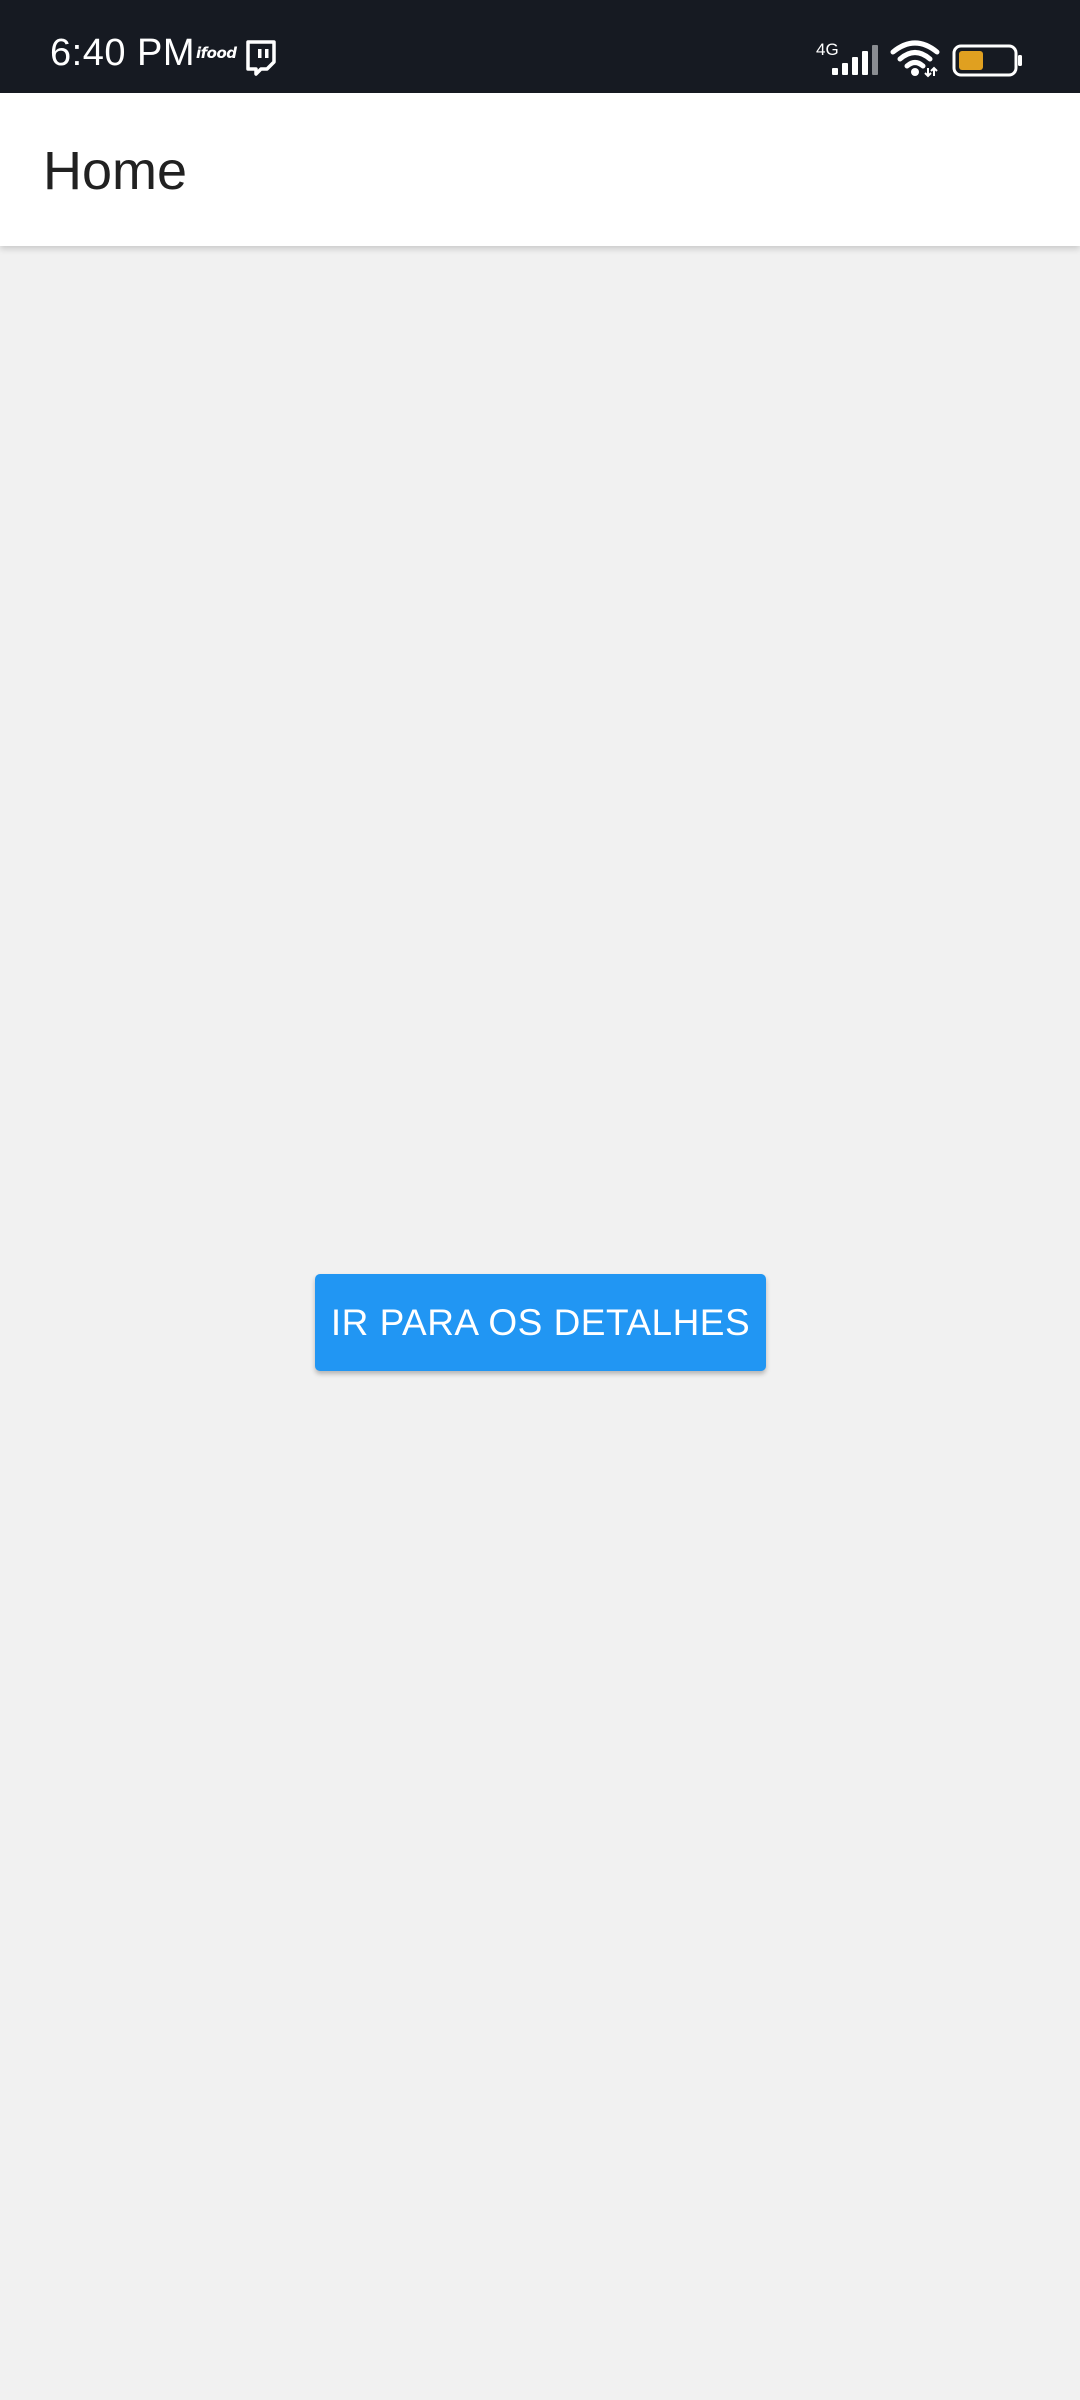 This screenshot has height=2400, width=1080. Describe the element at coordinates (856, 62) in the screenshot. I see `cell-signal-icon` at that location.